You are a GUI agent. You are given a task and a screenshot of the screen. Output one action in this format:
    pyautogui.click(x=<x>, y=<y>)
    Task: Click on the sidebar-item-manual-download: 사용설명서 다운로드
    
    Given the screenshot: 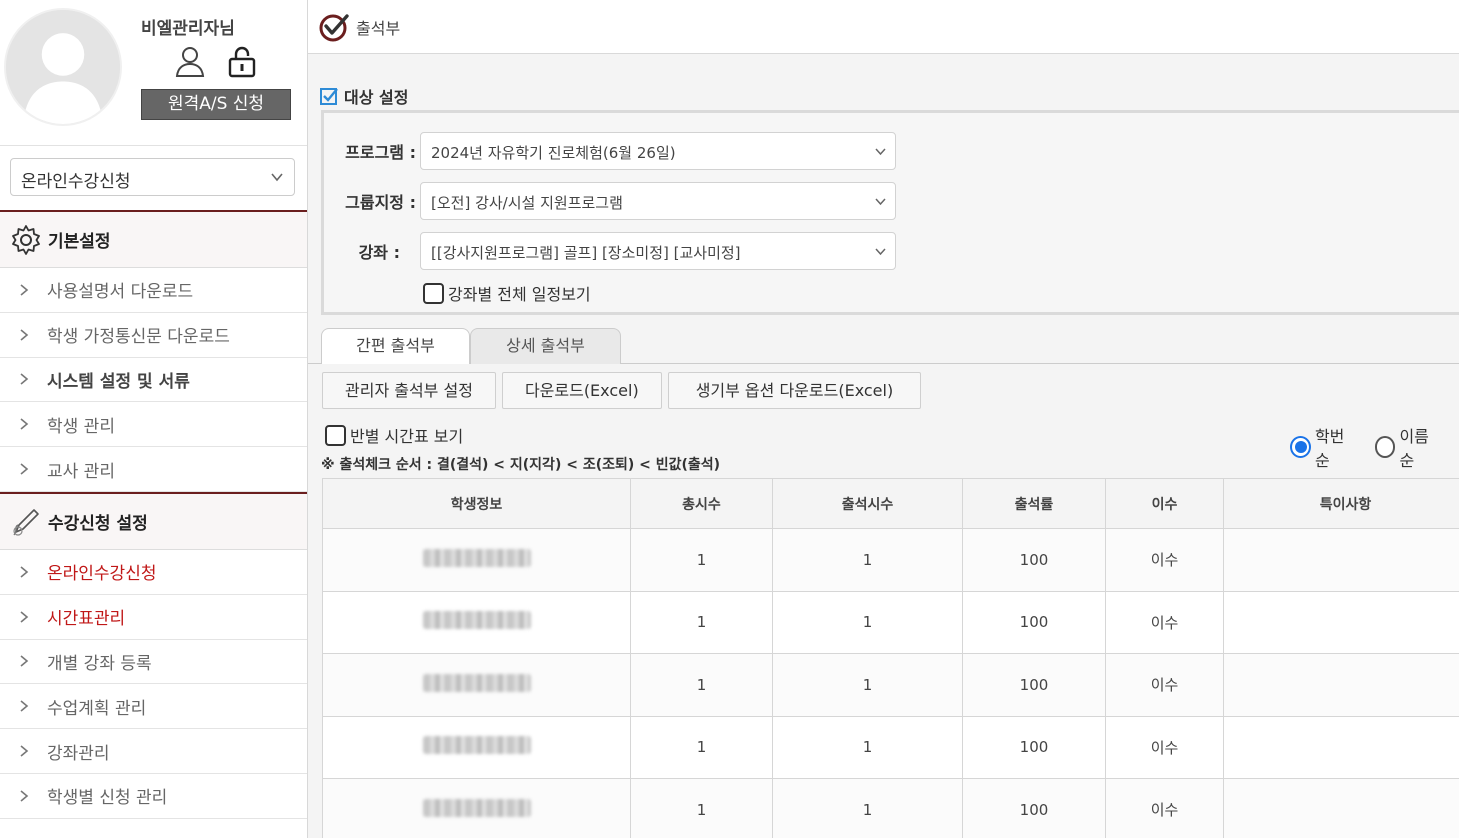 What is the action you would take?
    pyautogui.click(x=153, y=290)
    